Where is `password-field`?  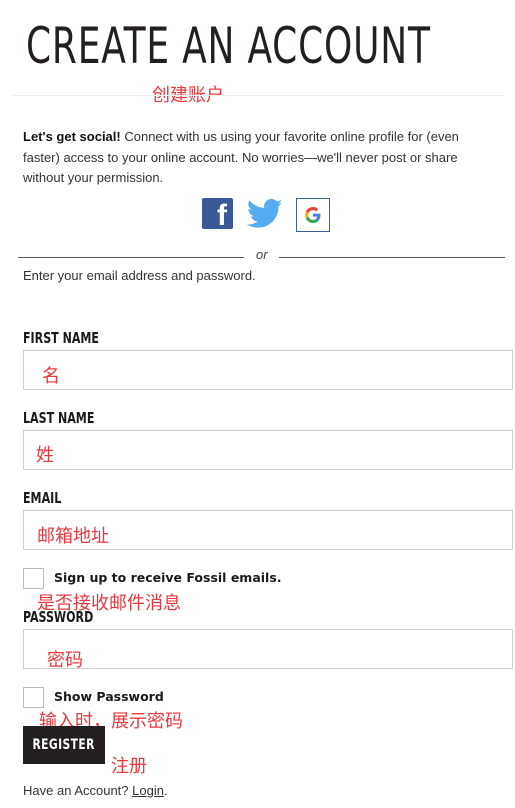
password-field is located at coordinates (268, 649).